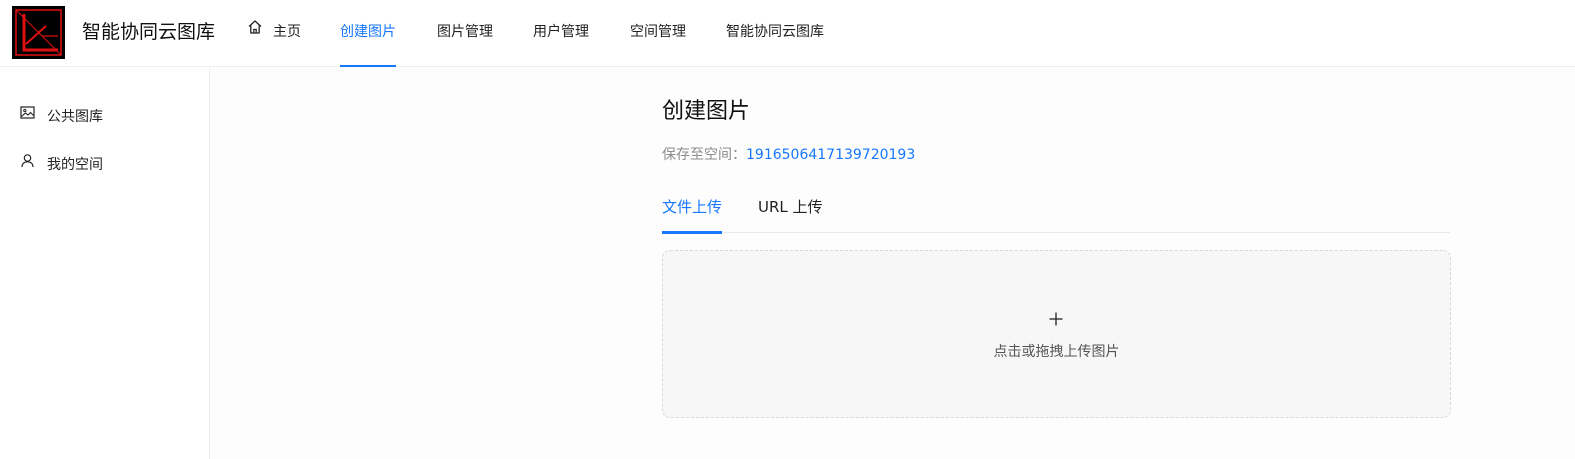  I want to click on sidebar-item-label: 我的空间, so click(75, 165).